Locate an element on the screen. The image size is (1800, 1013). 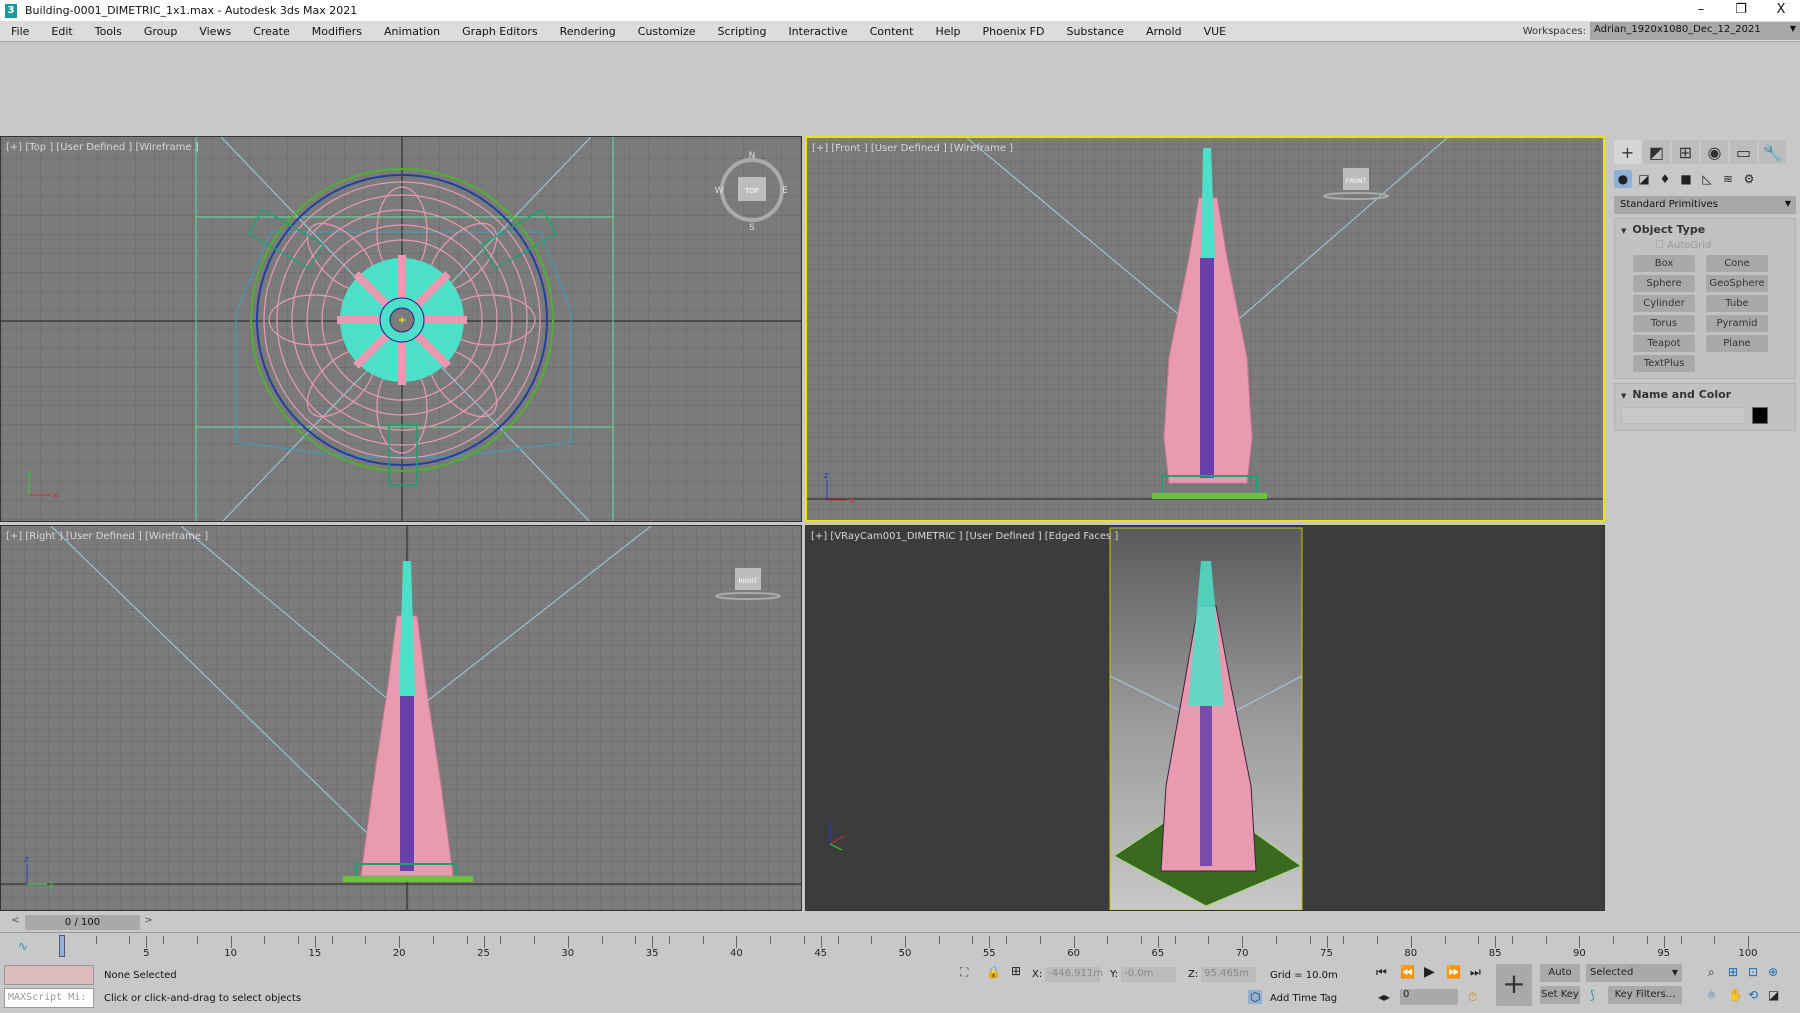
y-input: -0.0m is located at coordinates (1149, 974).